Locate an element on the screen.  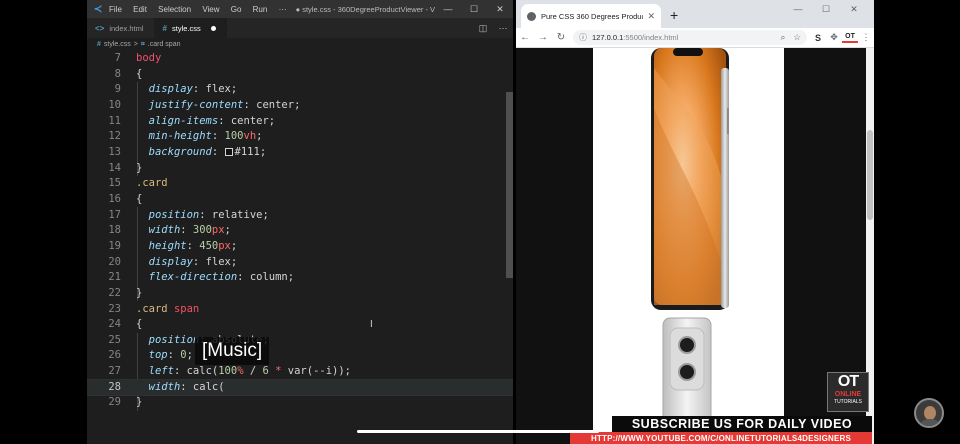
tab-index-html: <> index.html is located at coordinates (121, 28).